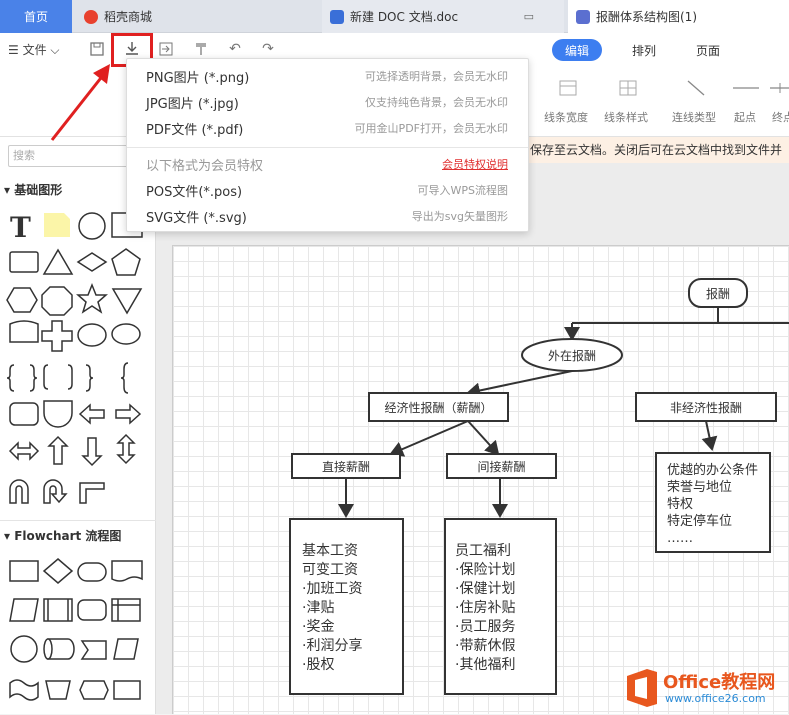 The image size is (789, 715). What do you see at coordinates (332, 646) in the screenshot?
I see `list-item: ·利润分享` at bounding box center [332, 646].